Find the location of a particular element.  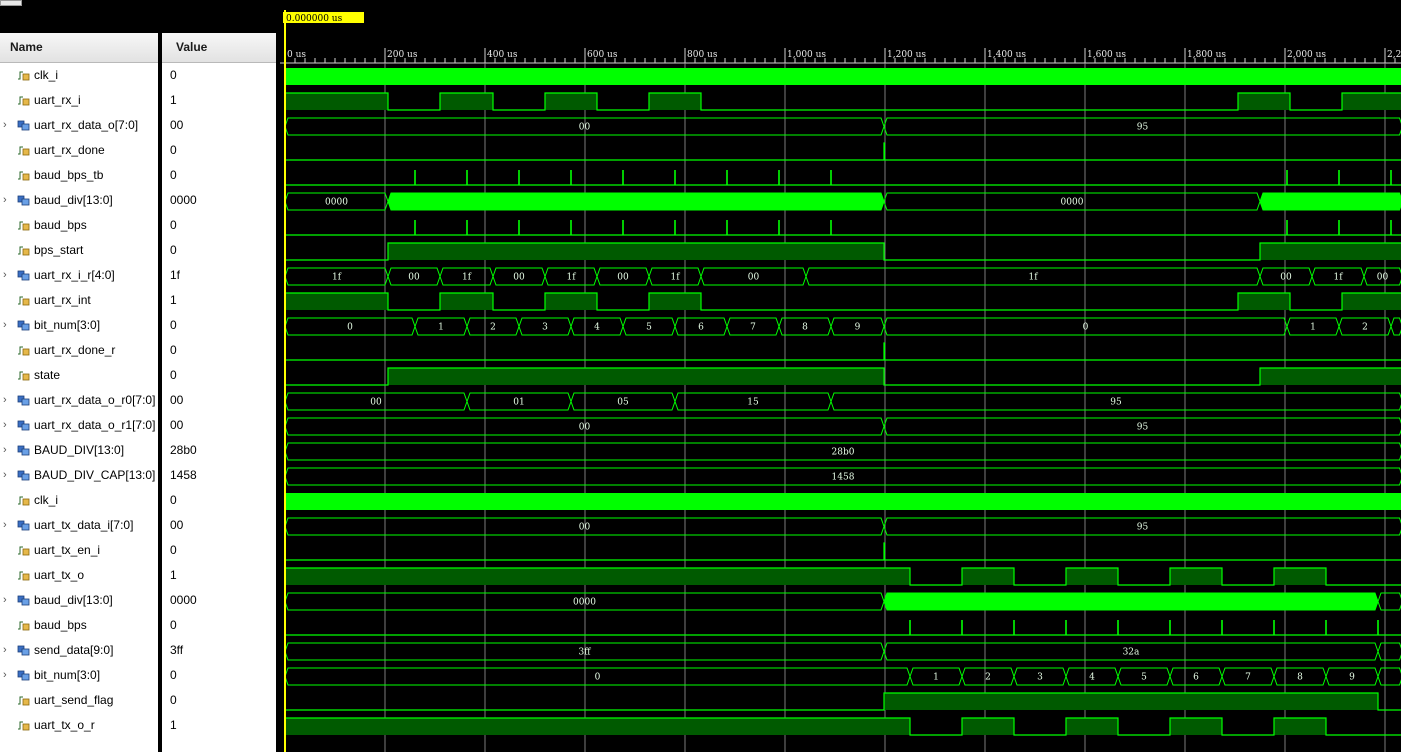

signal-row-name: baud_bps_tb is located at coordinates (79, 175).